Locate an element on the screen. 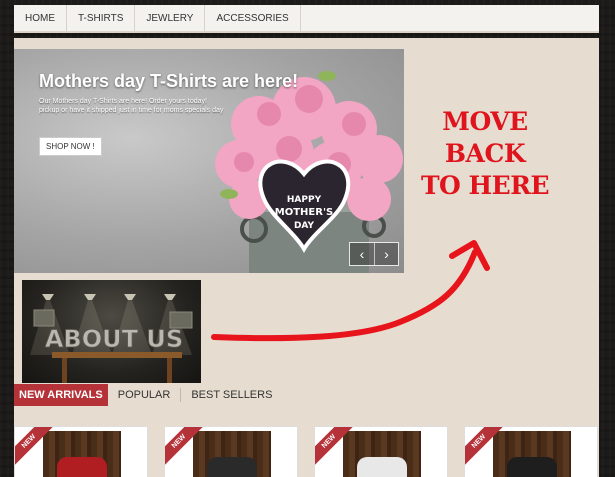  annotation-line-2: TO HERE is located at coordinates (485, 185).